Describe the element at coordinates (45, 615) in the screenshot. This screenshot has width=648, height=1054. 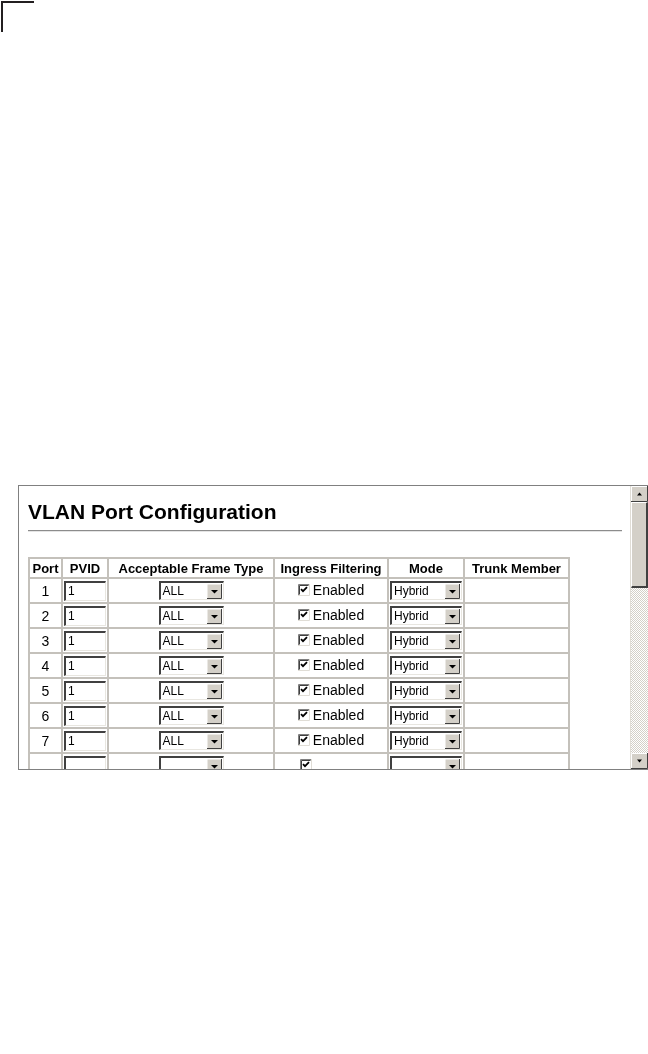
I see `port-number: 2` at that location.